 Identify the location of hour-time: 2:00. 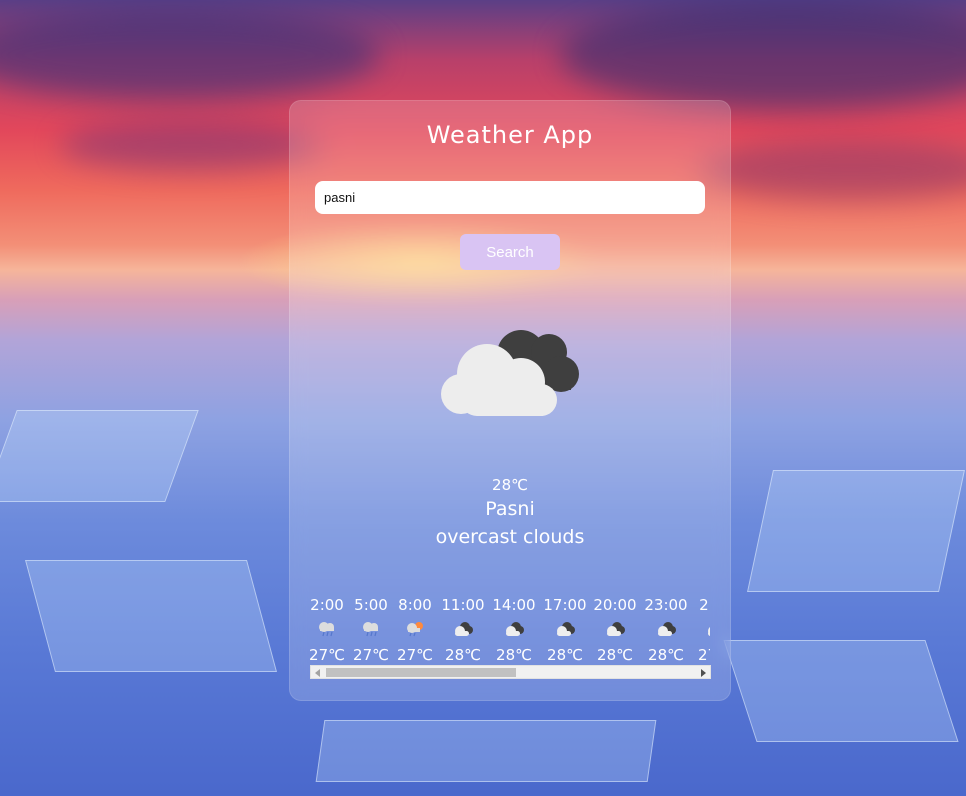
(704, 605).